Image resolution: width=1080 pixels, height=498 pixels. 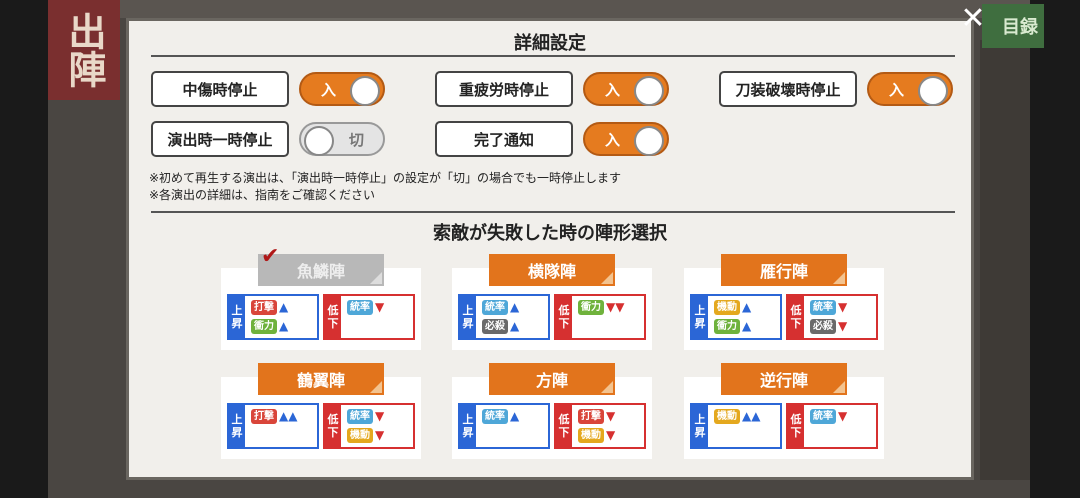 I want to click on right-panel, so click(x=1005, y=260).